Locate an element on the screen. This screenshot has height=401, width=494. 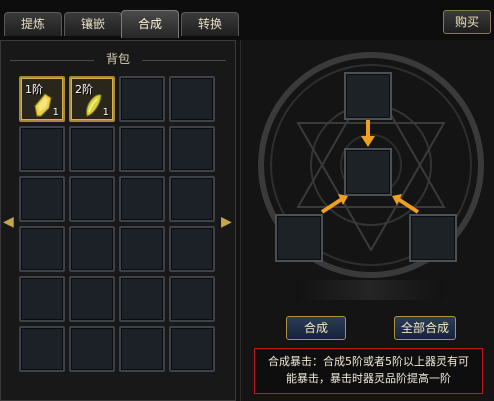
compose-button: 合成 is located at coordinates (316, 328).